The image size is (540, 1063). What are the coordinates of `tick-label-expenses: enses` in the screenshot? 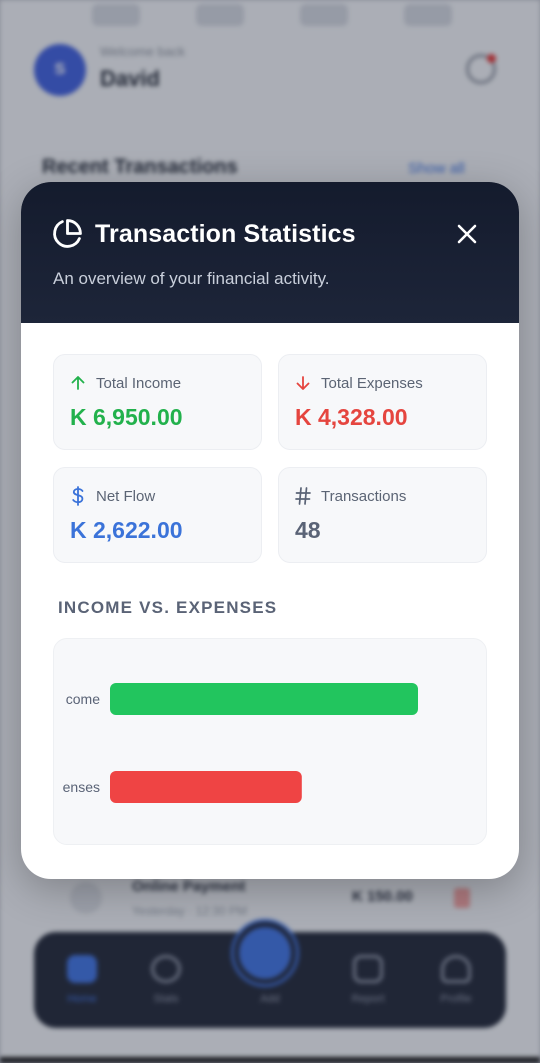 It's located at (81, 787).